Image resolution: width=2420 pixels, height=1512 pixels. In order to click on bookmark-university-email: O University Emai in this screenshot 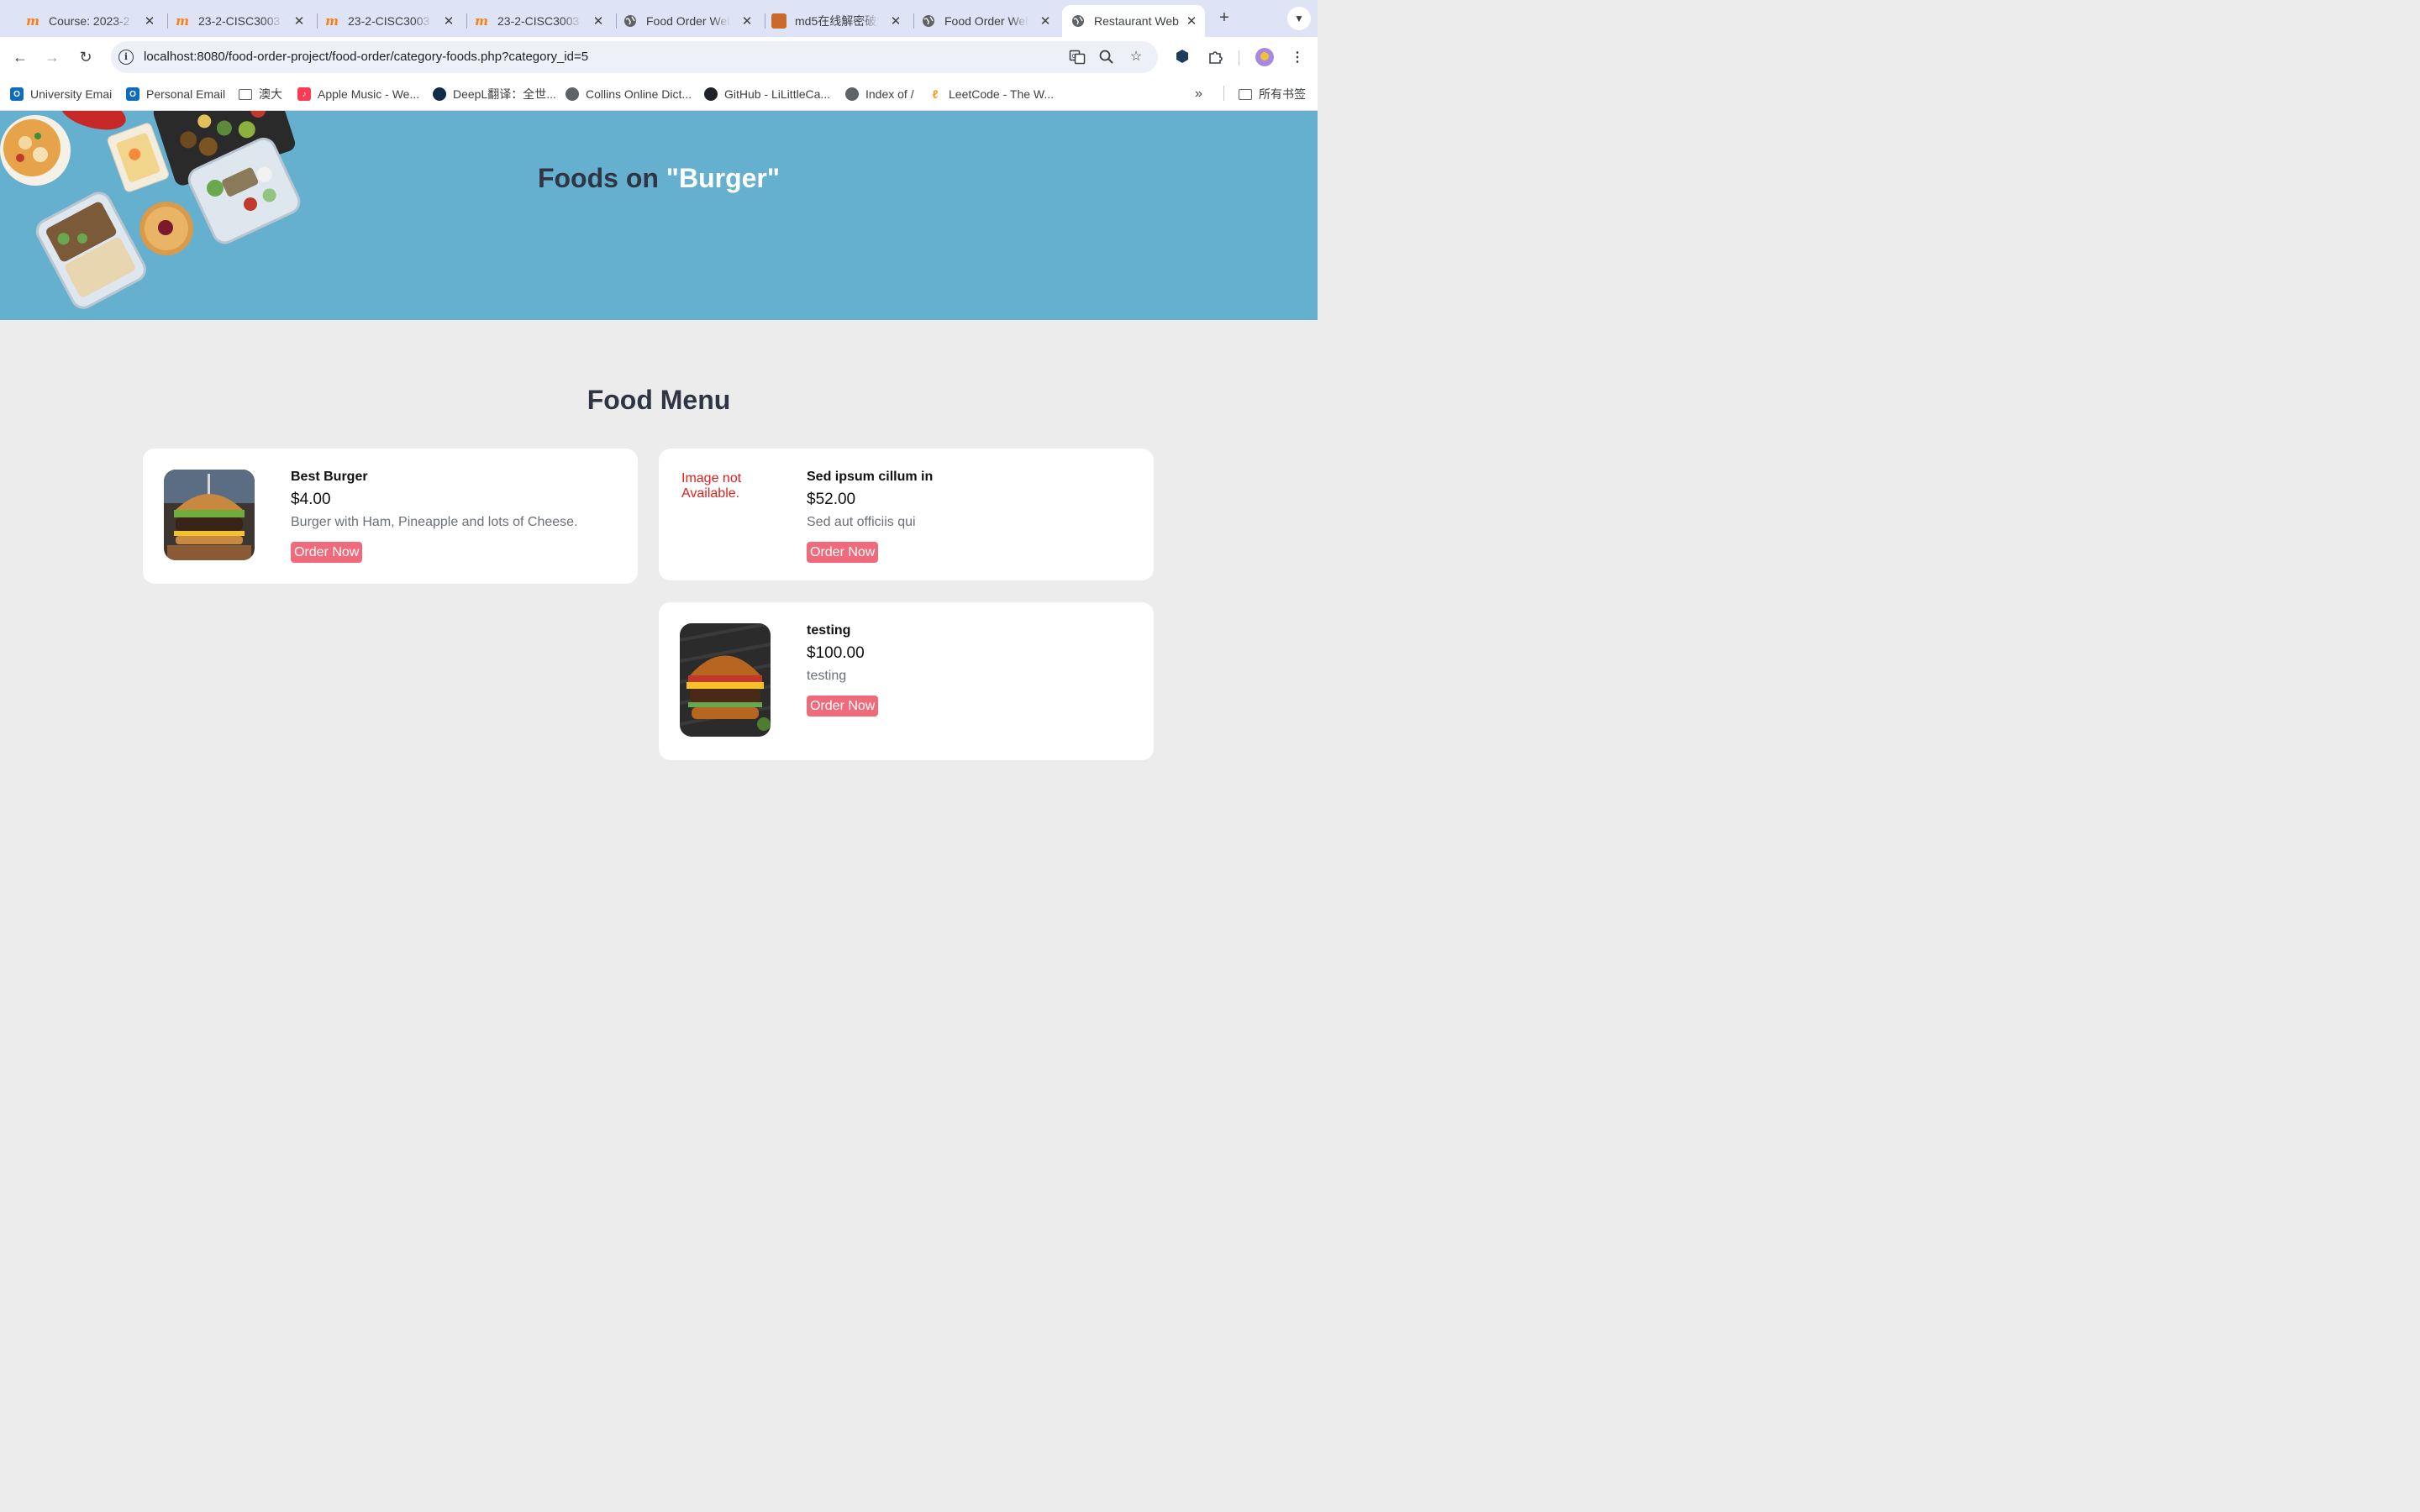, I will do `click(61, 94)`.